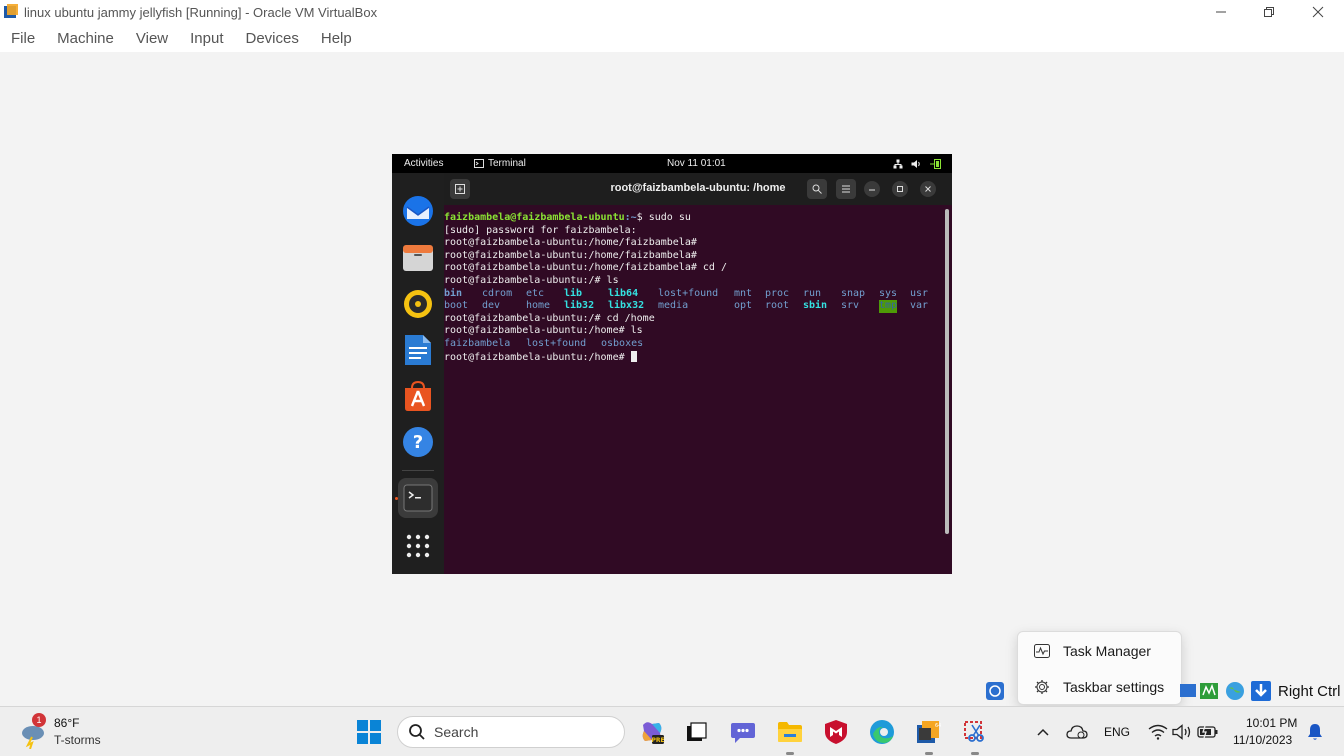  I want to click on taskbar-search: Search, so click(511, 732).